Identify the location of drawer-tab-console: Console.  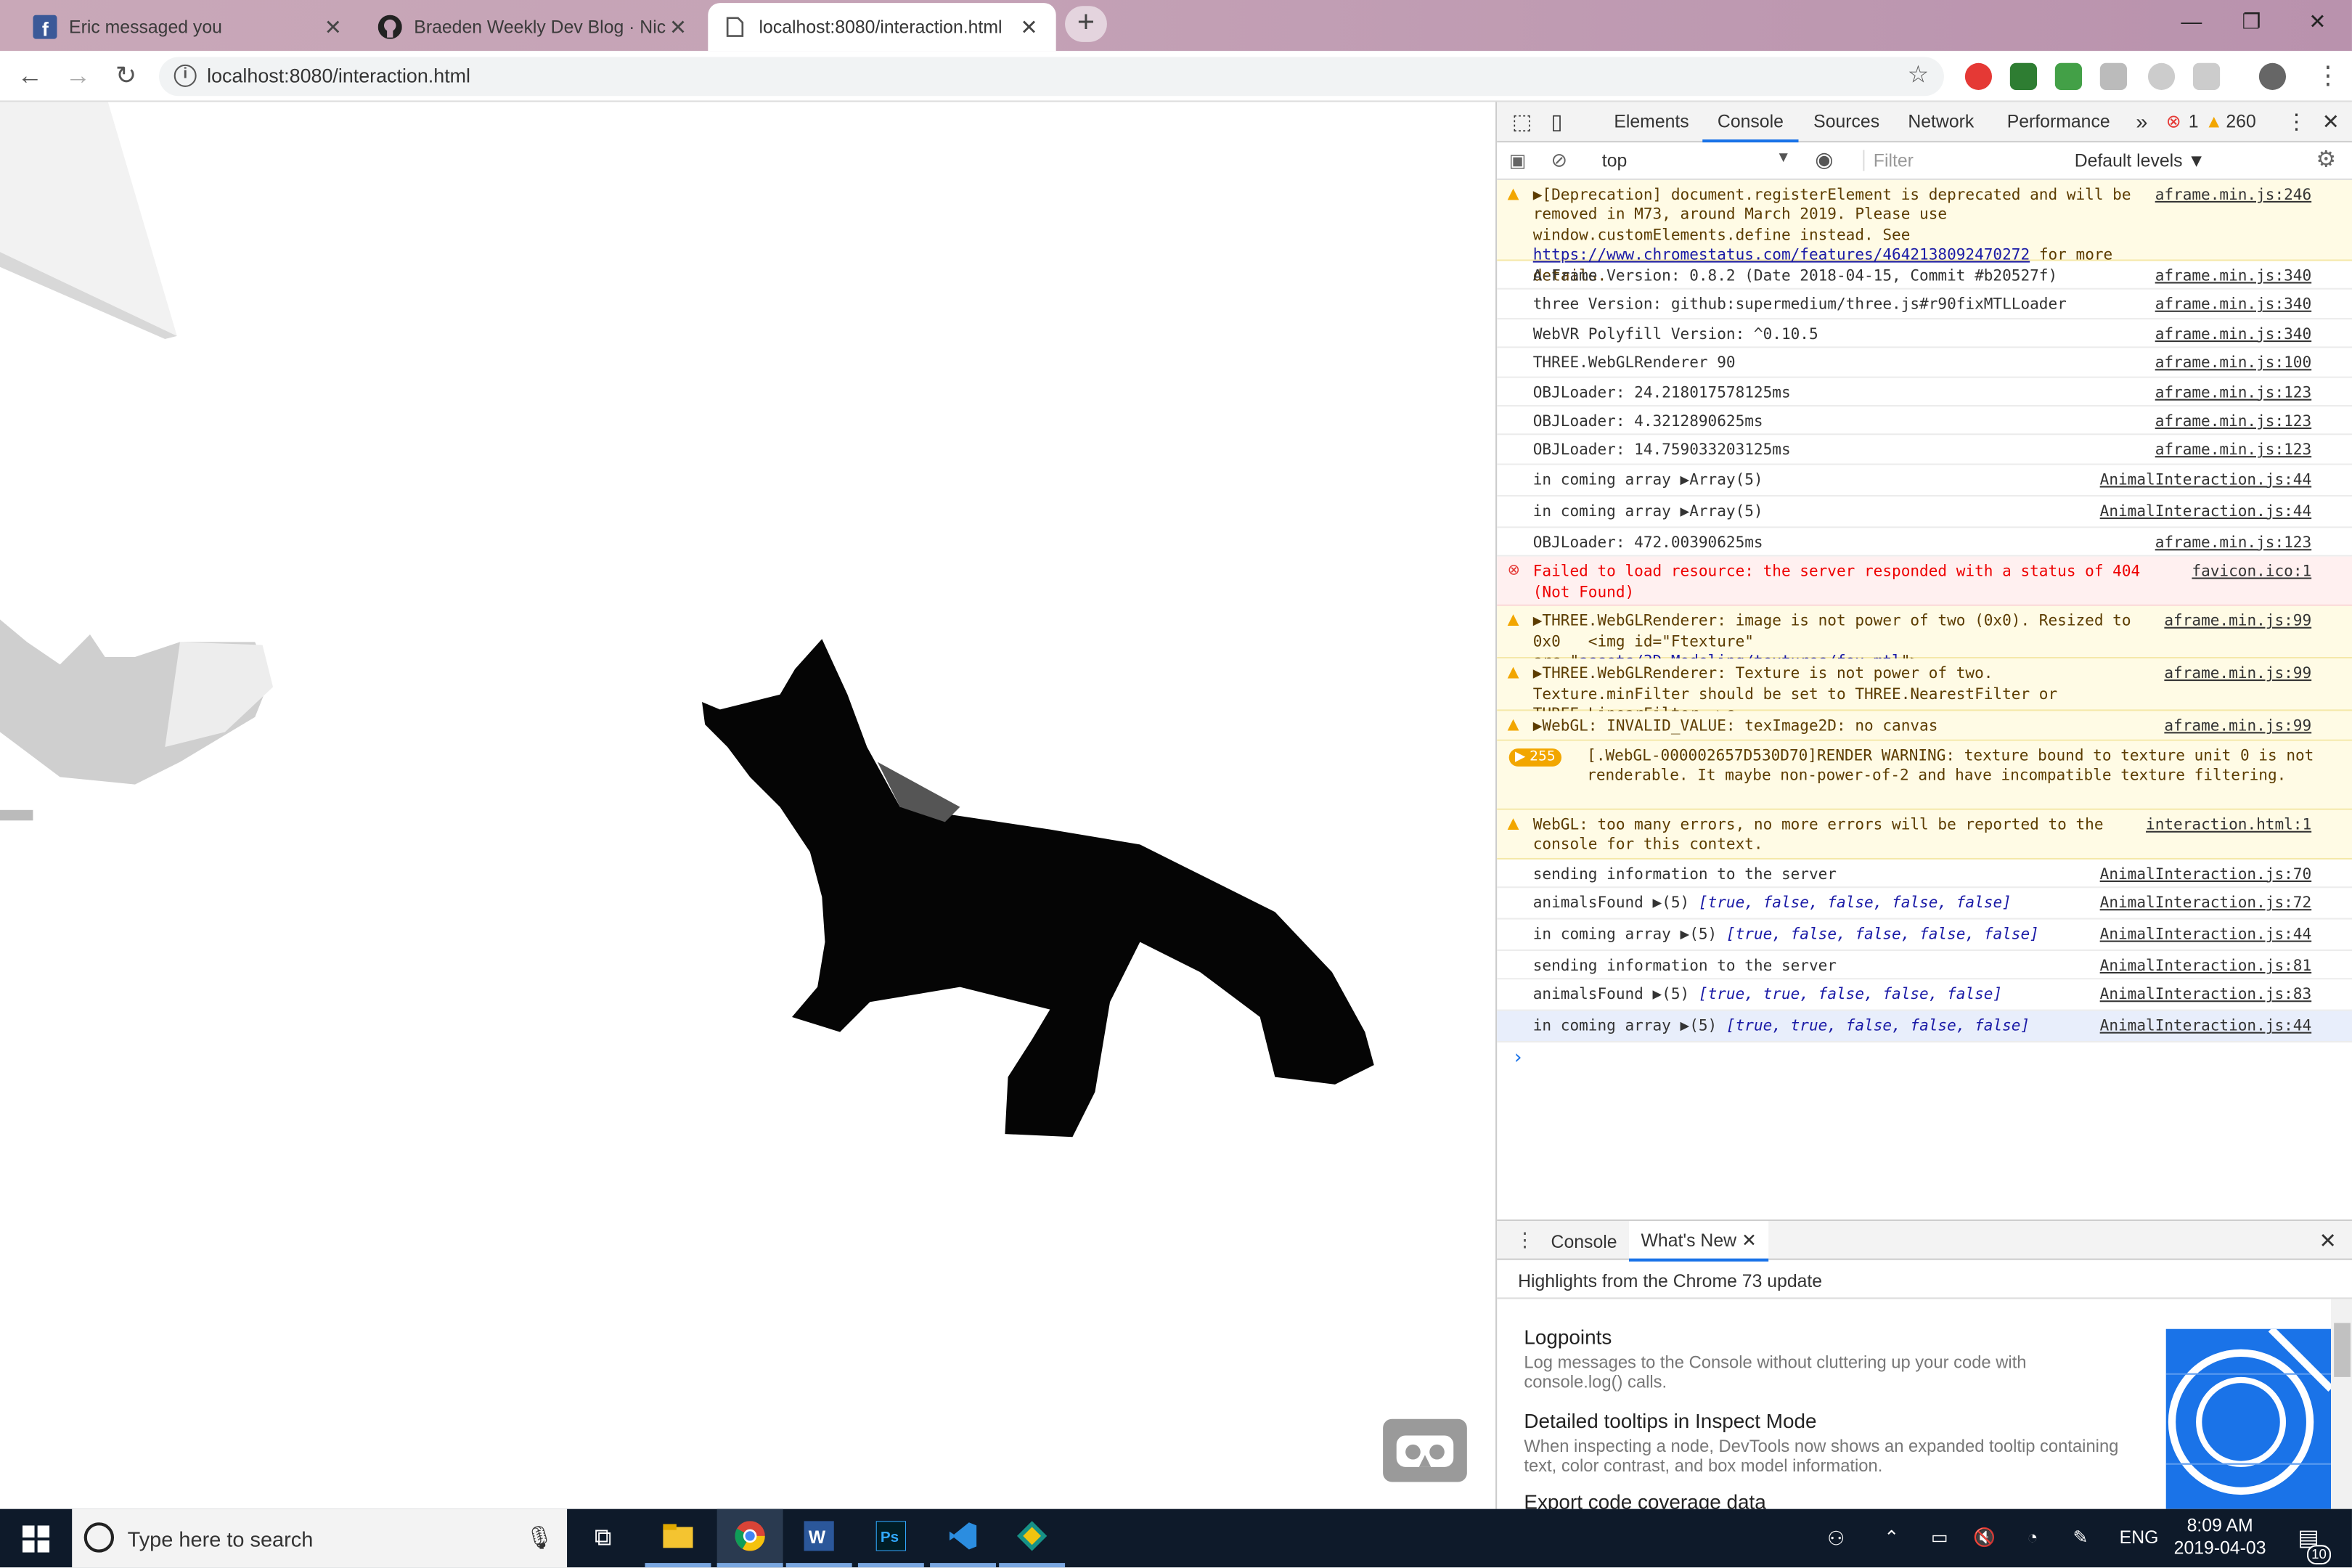
(1584, 1241).